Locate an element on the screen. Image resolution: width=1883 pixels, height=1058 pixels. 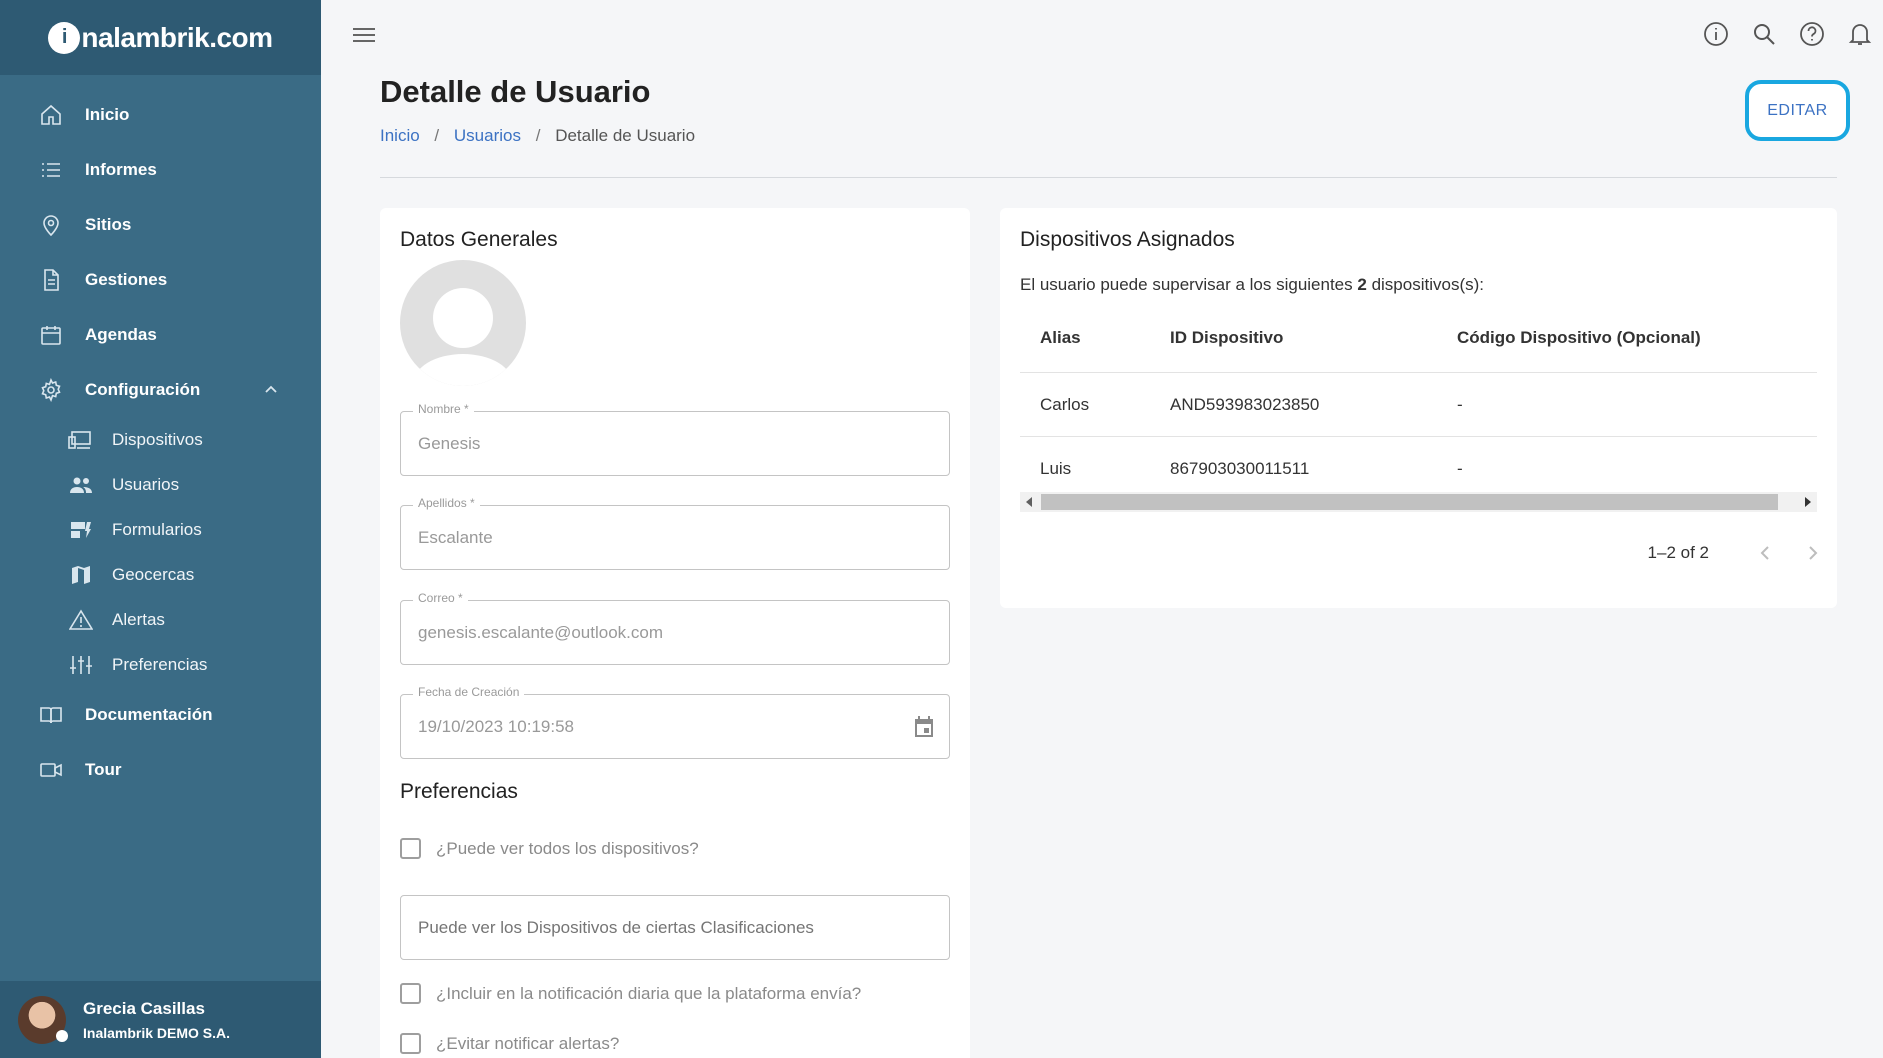
sidebar-item-sitios: Sitios is located at coordinates (160, 224).